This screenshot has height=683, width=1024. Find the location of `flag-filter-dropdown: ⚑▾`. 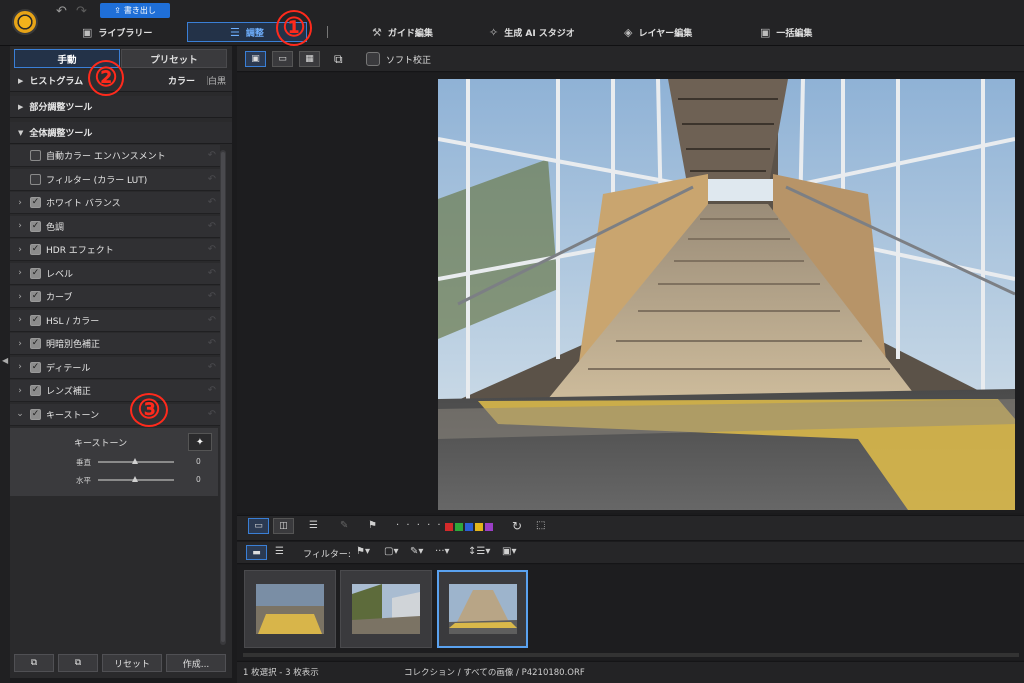

flag-filter-dropdown: ⚑▾ is located at coordinates (363, 551).